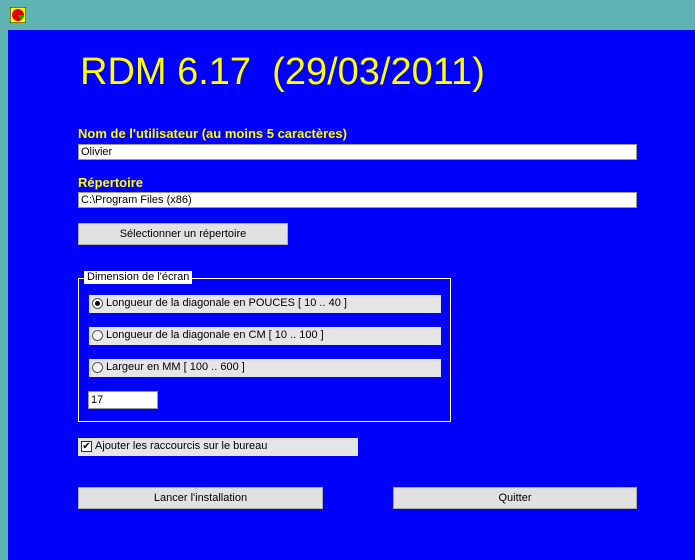  What do you see at coordinates (265, 368) in the screenshot?
I see `radio-option-mm: Largeur en MM [ 100 .. 600 ]` at bounding box center [265, 368].